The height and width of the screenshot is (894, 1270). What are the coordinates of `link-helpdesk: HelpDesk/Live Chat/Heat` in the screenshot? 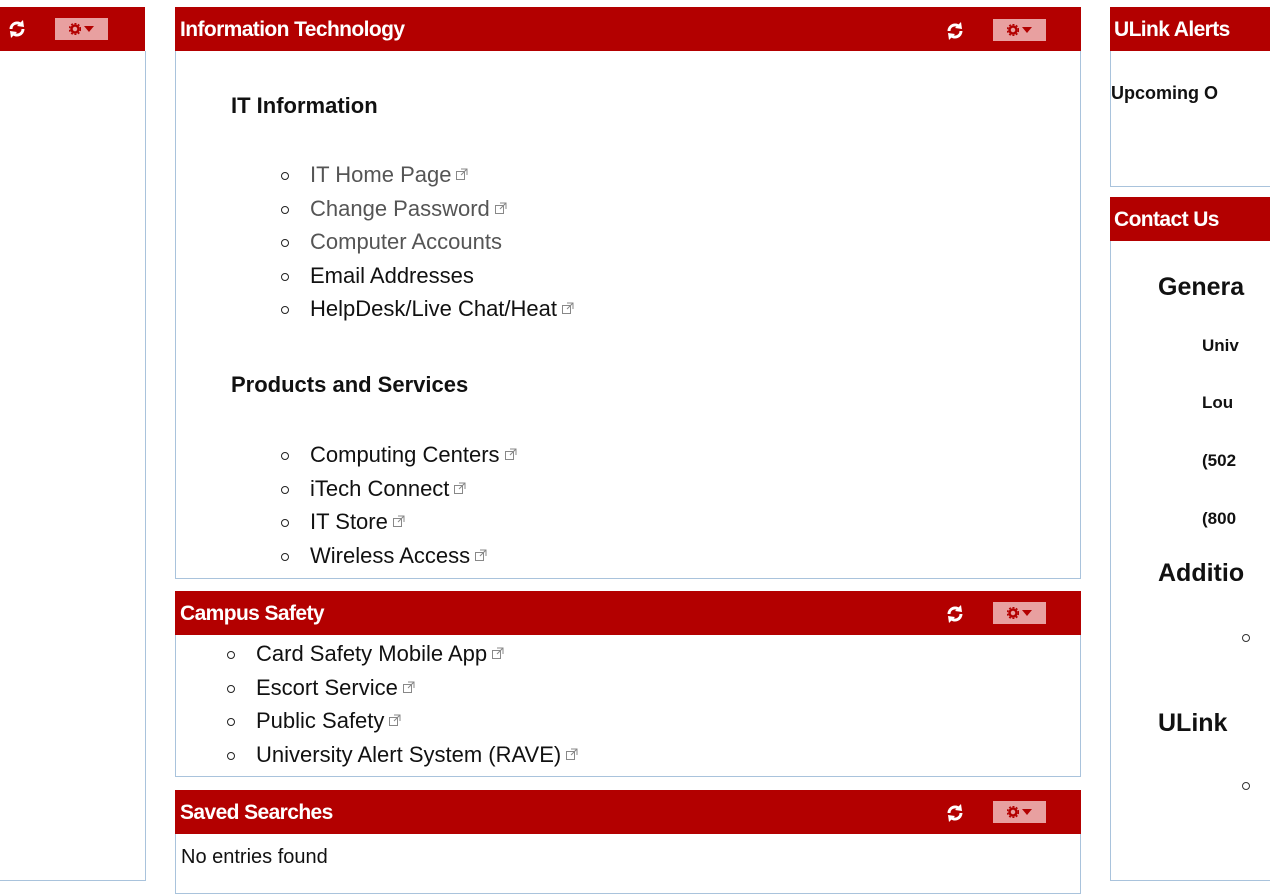 It's located at (433, 308).